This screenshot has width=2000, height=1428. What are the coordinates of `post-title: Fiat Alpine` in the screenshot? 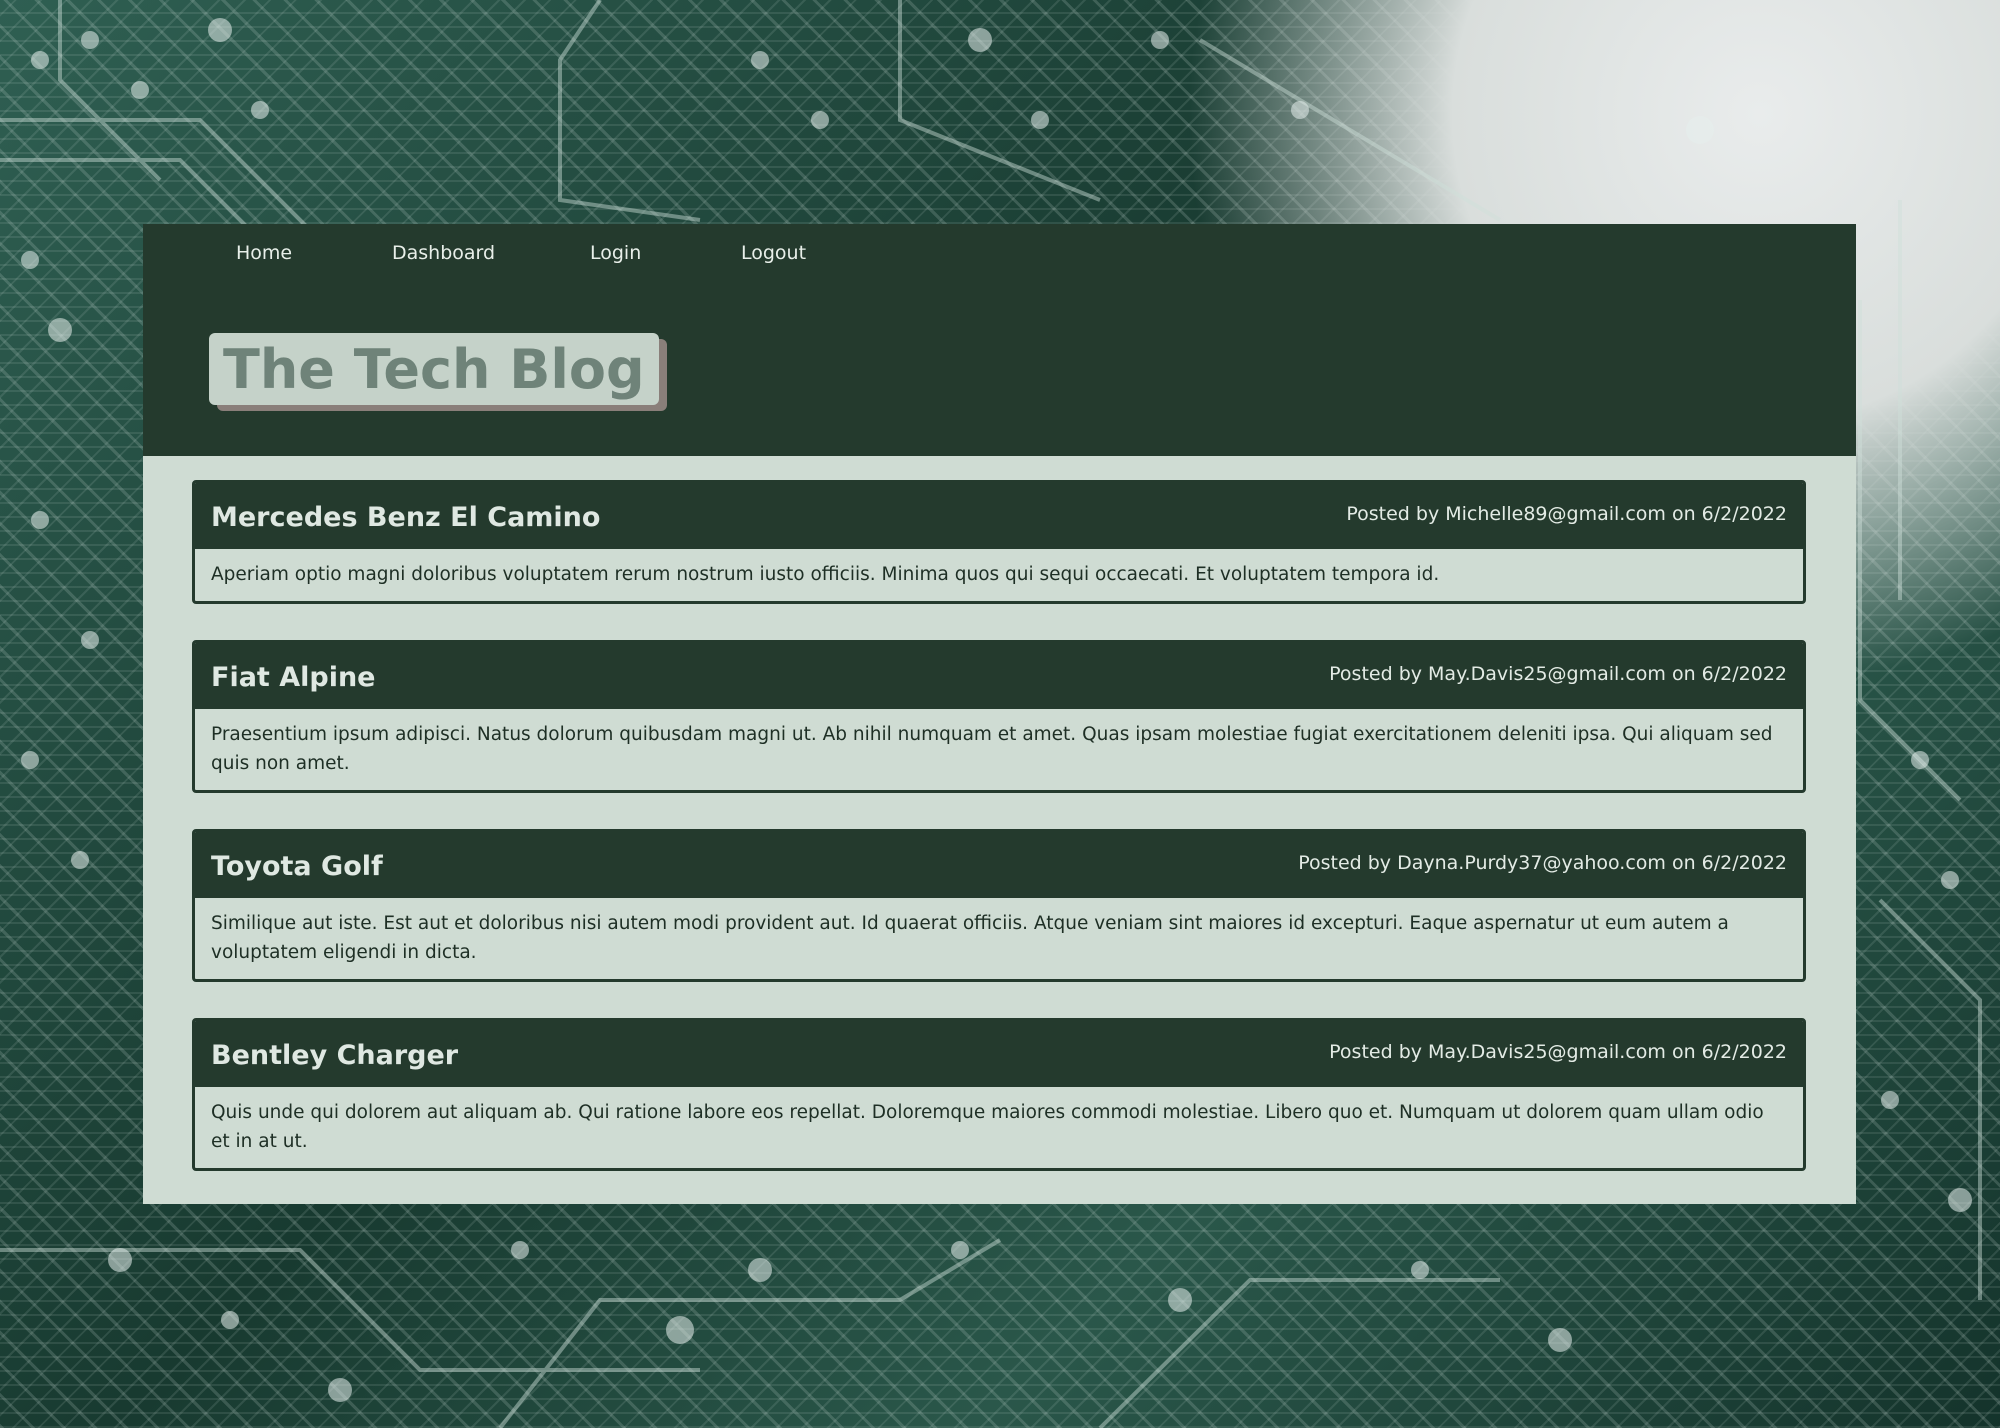 It's located at (293, 677).